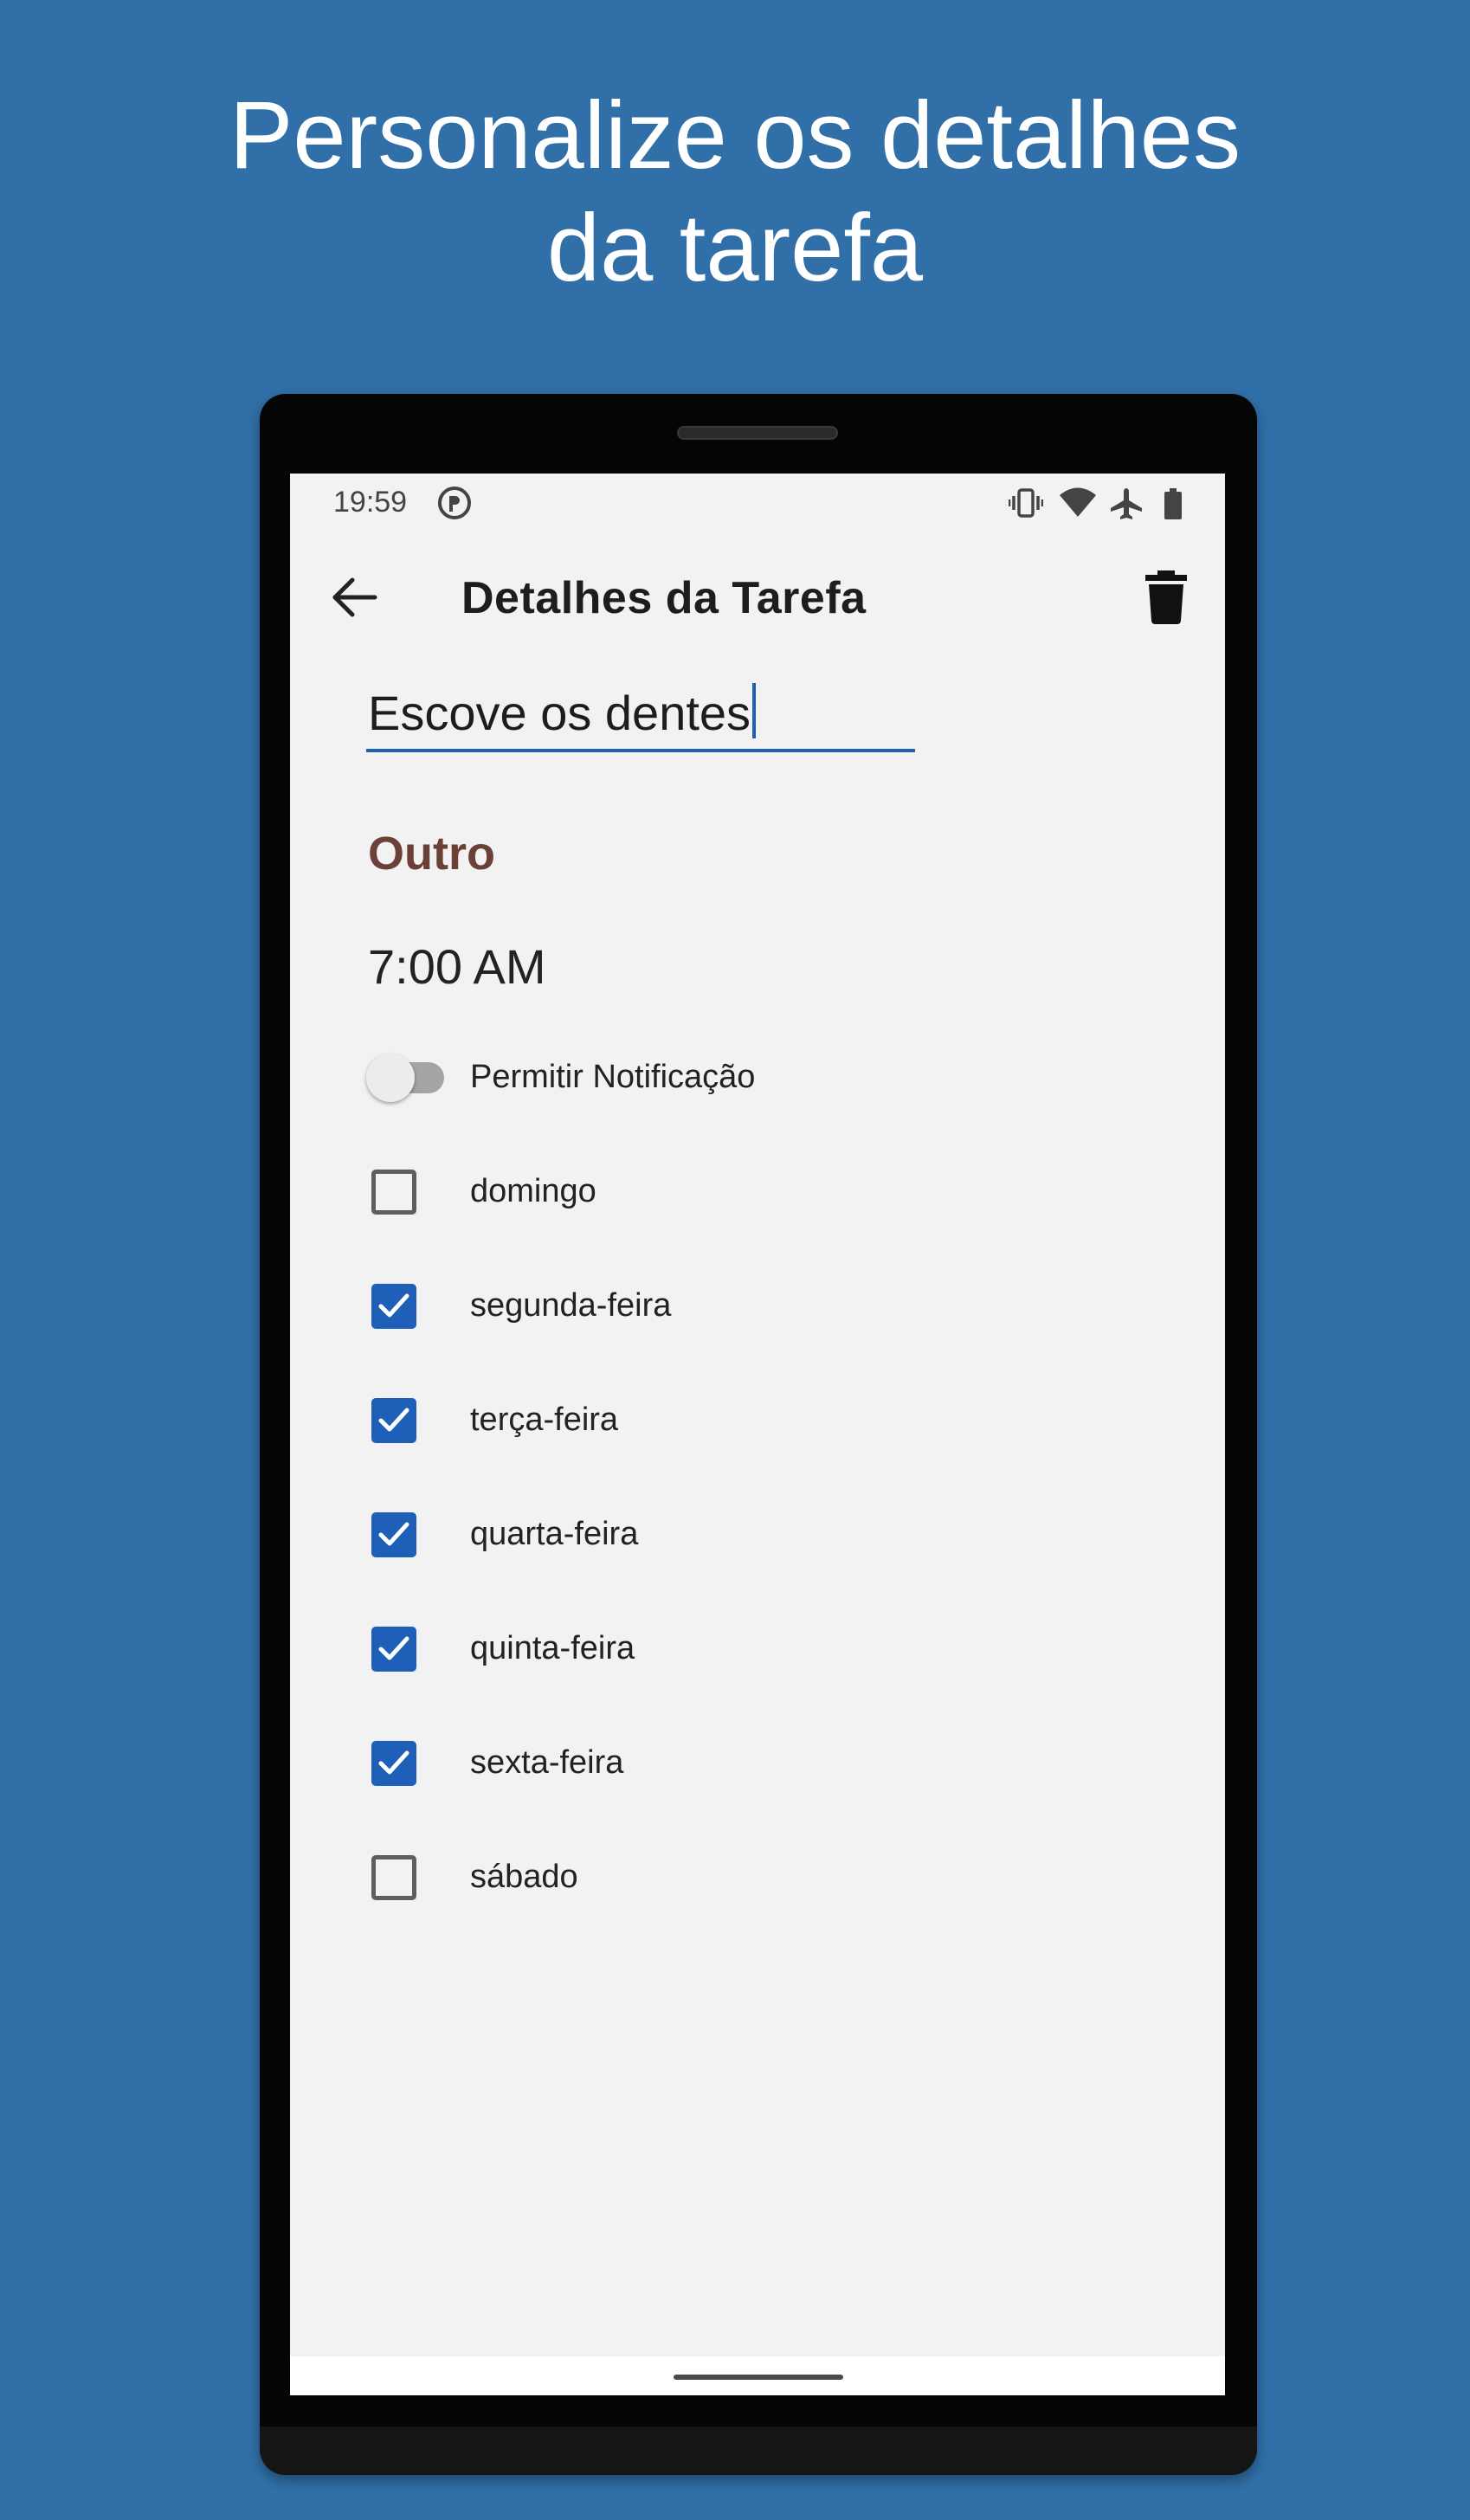 The image size is (1470, 2520). I want to click on text-caret, so click(754, 710).